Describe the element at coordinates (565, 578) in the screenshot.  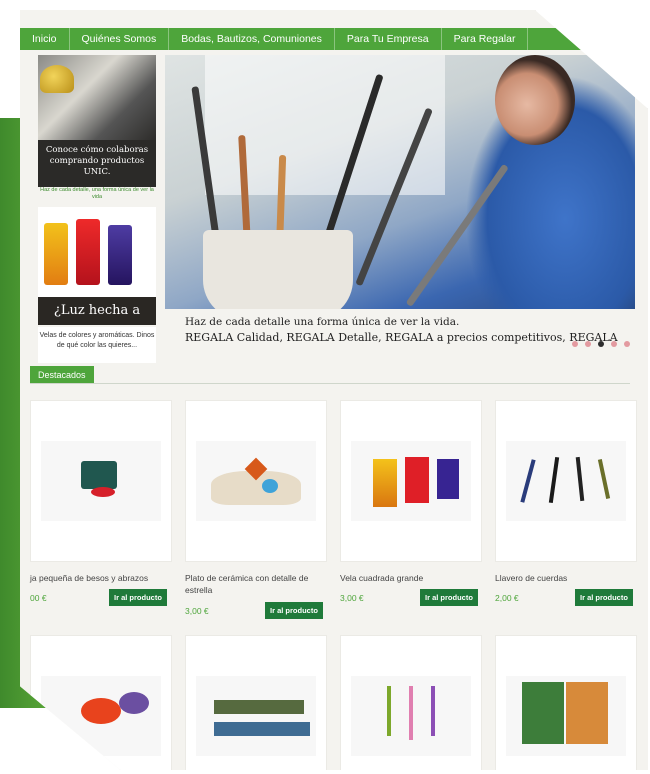
I see `product-name: Llavero de cuerdas` at that location.